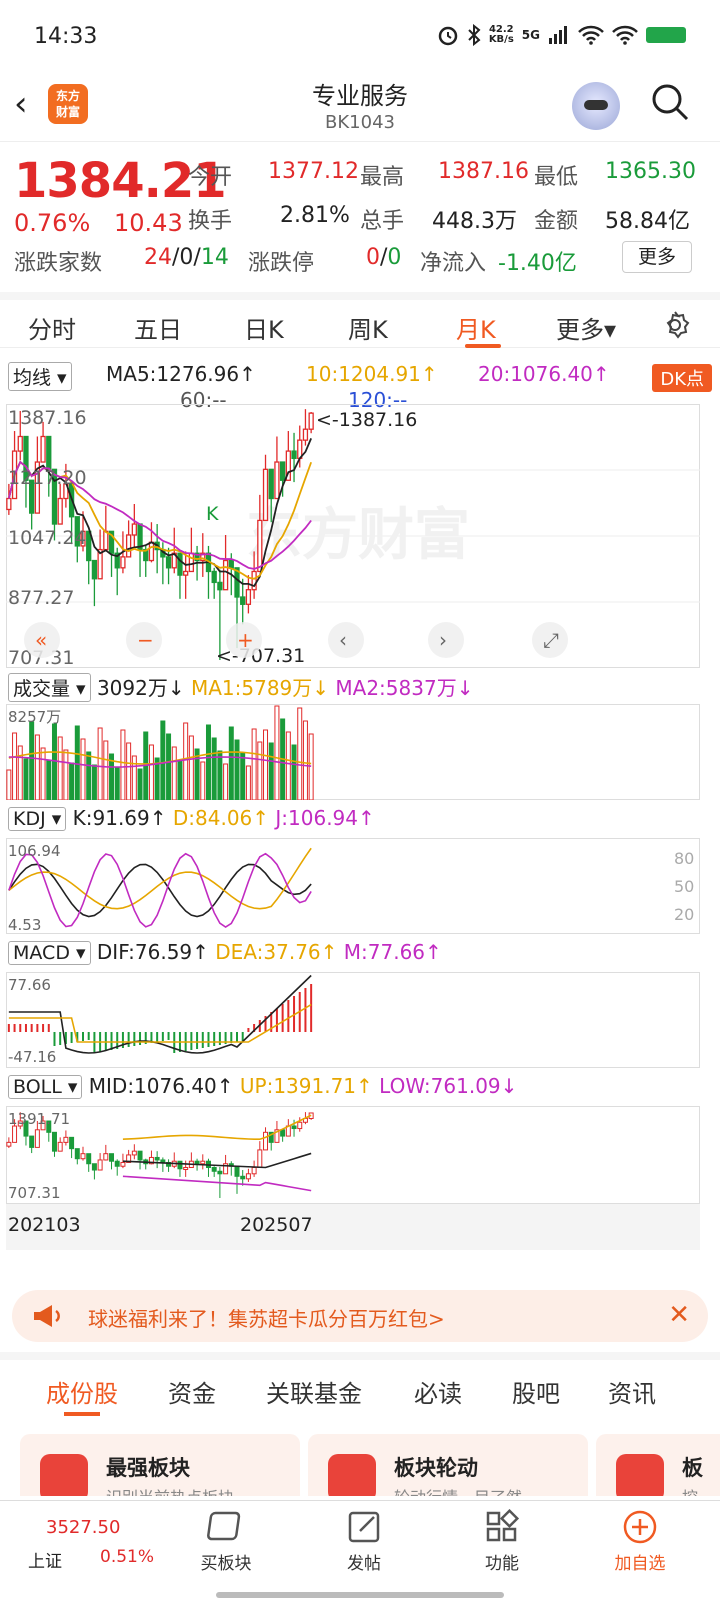  Describe the element at coordinates (503, 1525) in the screenshot. I see `grid-icon` at that location.